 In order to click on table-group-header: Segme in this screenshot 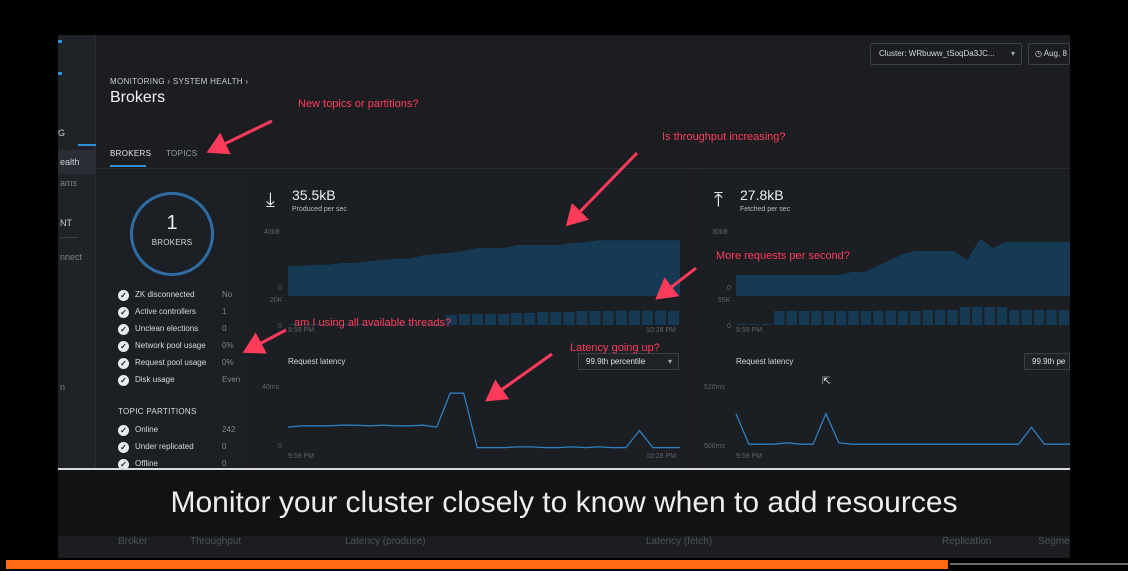, I will do `click(1054, 541)`.